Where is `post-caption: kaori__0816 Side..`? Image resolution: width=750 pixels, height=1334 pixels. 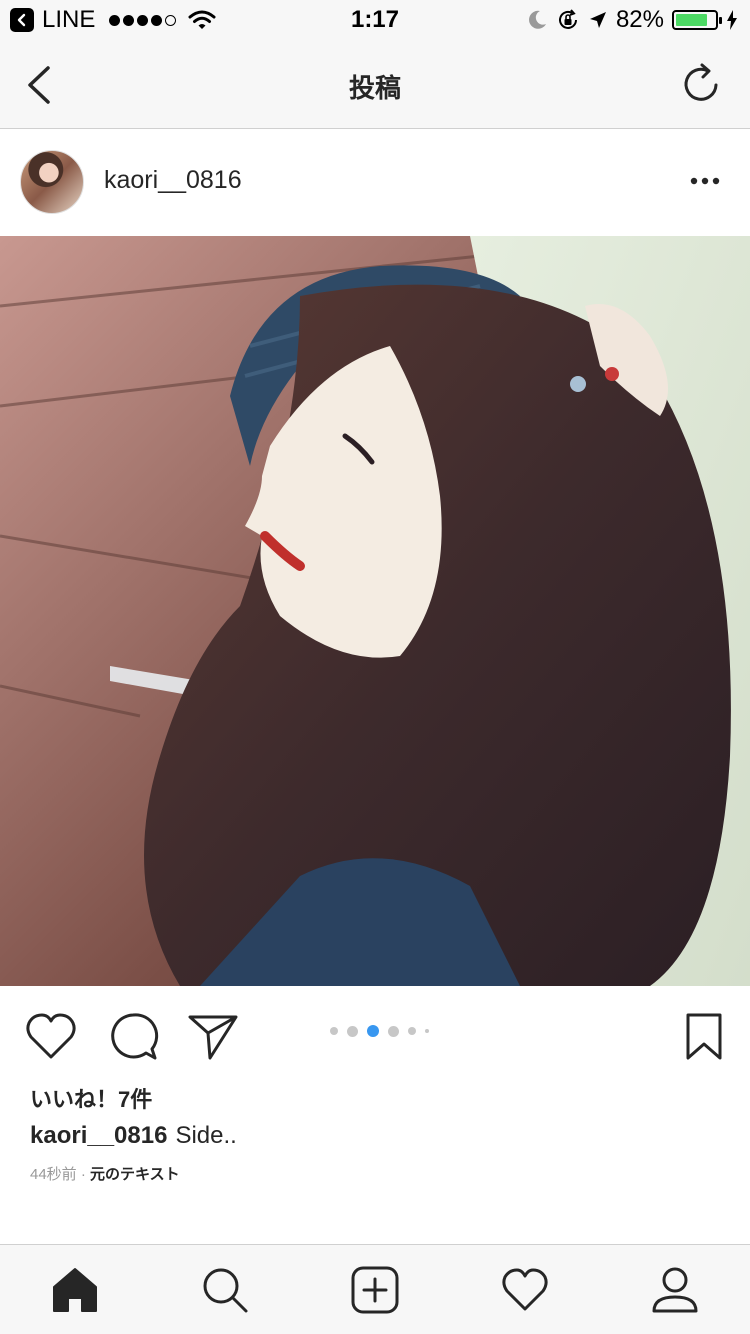 post-caption: kaori__0816 Side.. is located at coordinates (133, 1136).